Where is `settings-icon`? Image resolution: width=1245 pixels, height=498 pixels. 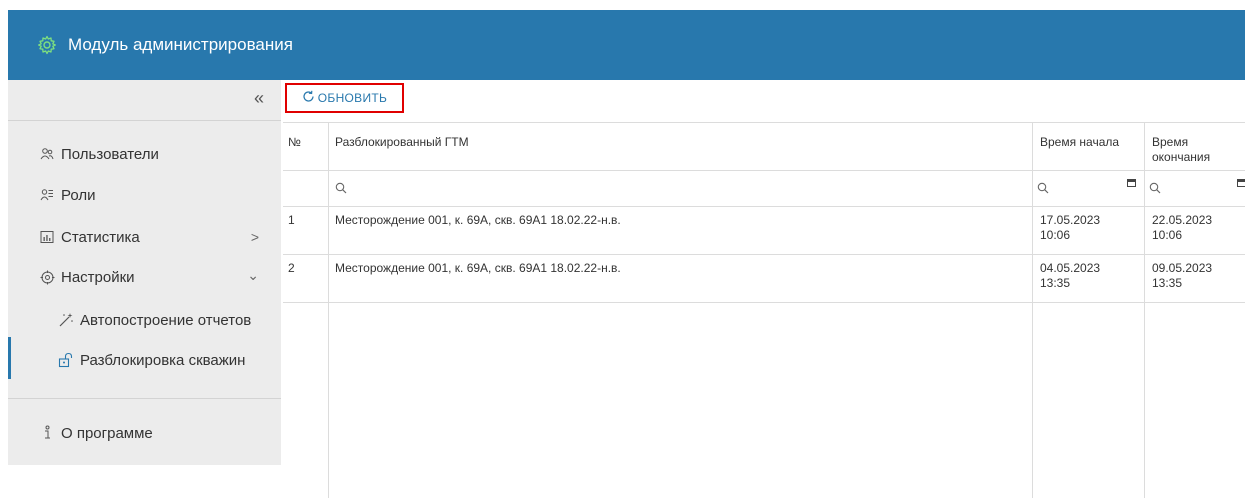
settings-icon is located at coordinates (47, 277).